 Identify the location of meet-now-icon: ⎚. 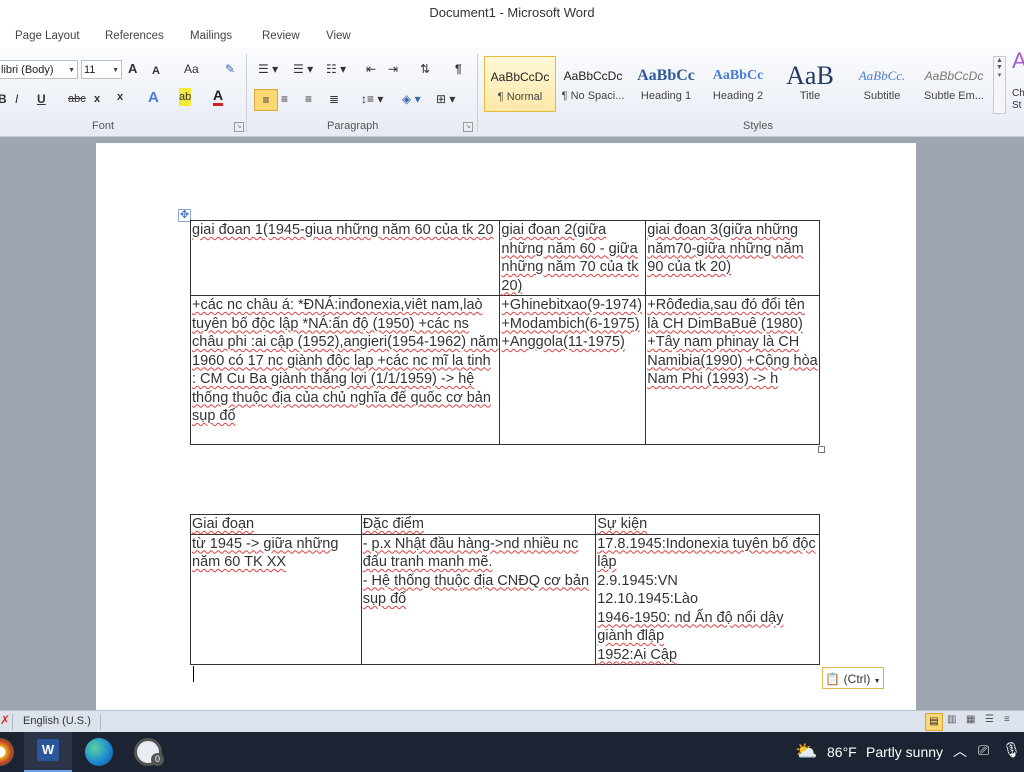
(983, 750).